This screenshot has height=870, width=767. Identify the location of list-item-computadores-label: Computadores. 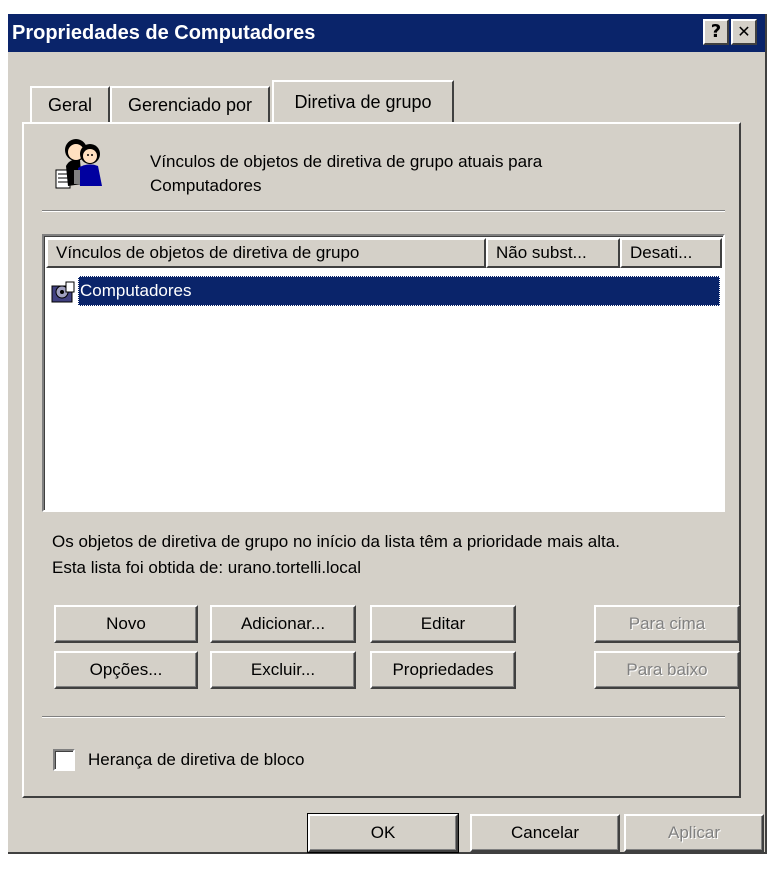
(136, 290).